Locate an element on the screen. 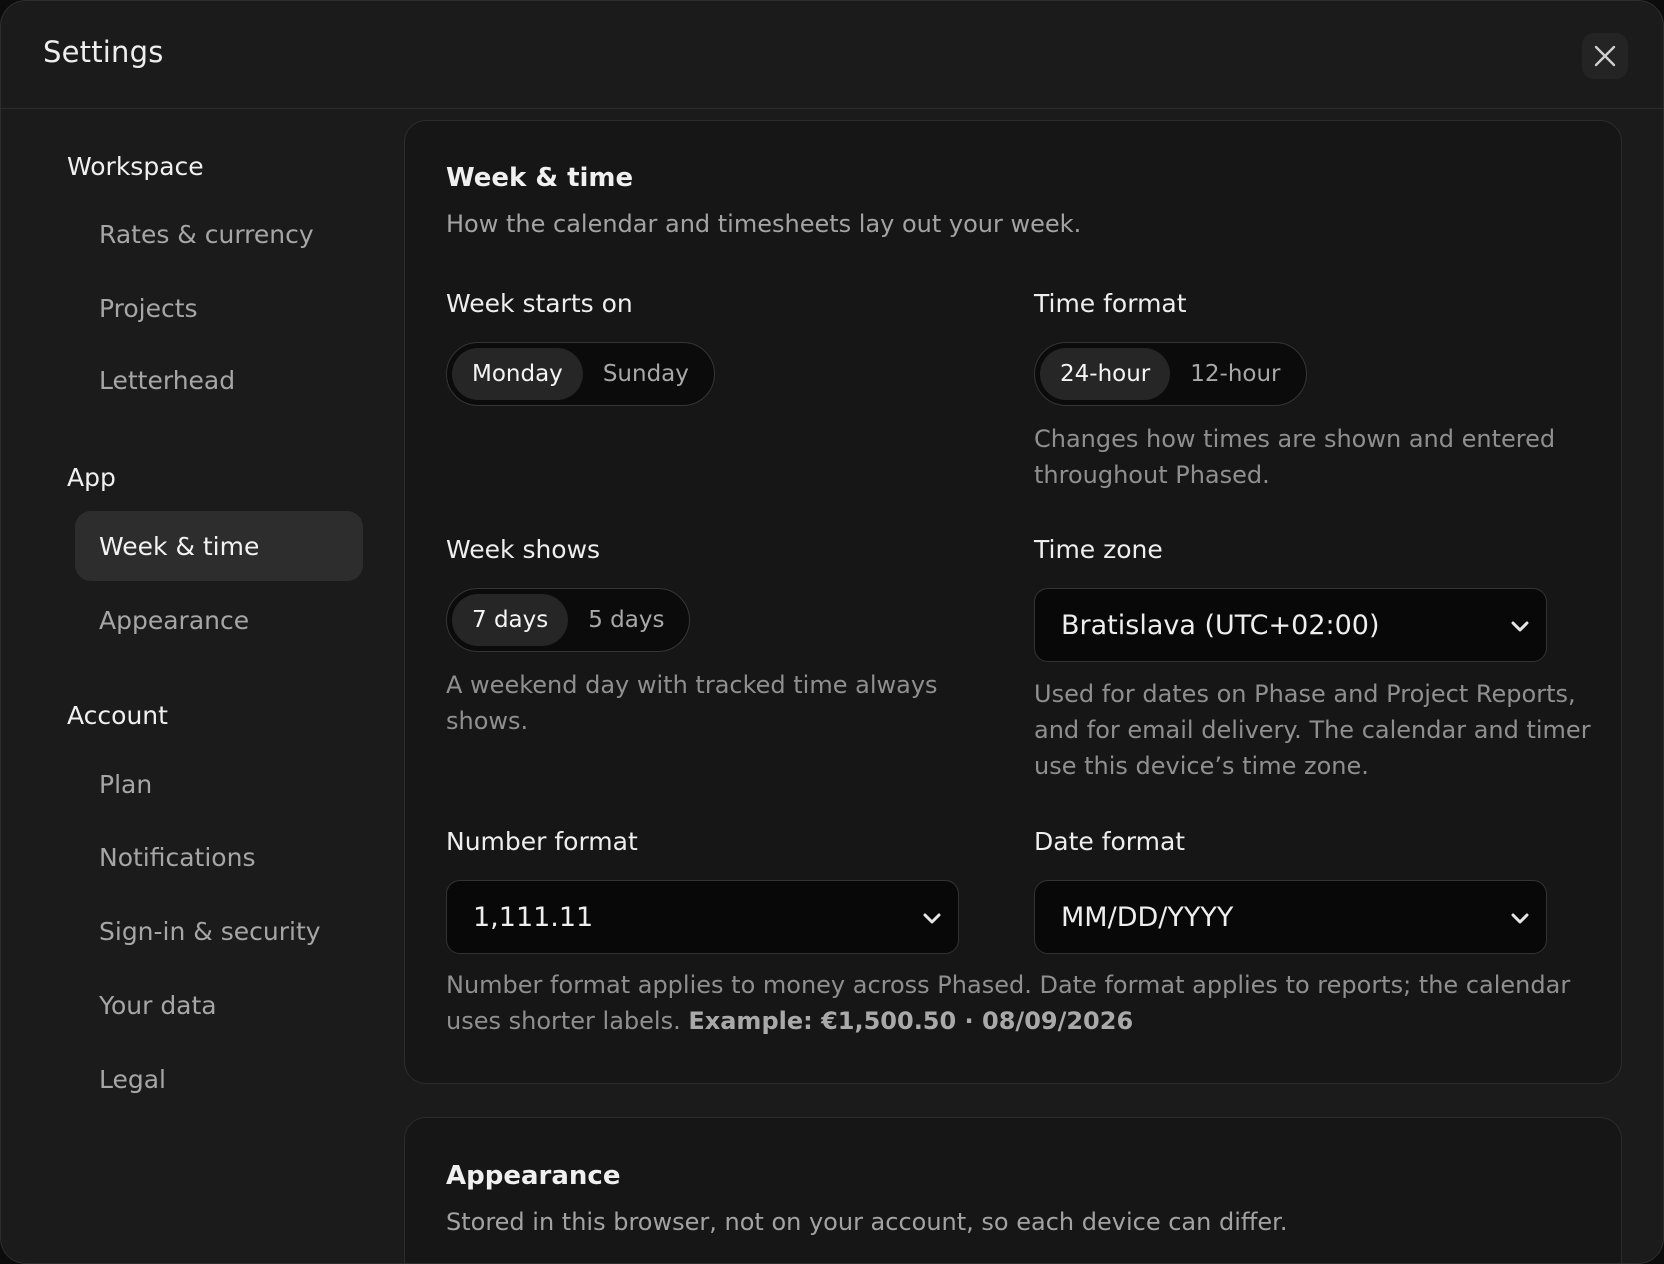 The width and height of the screenshot is (1664, 1264). sidebar-item-rates-currency: Rates & currency is located at coordinates (219, 234).